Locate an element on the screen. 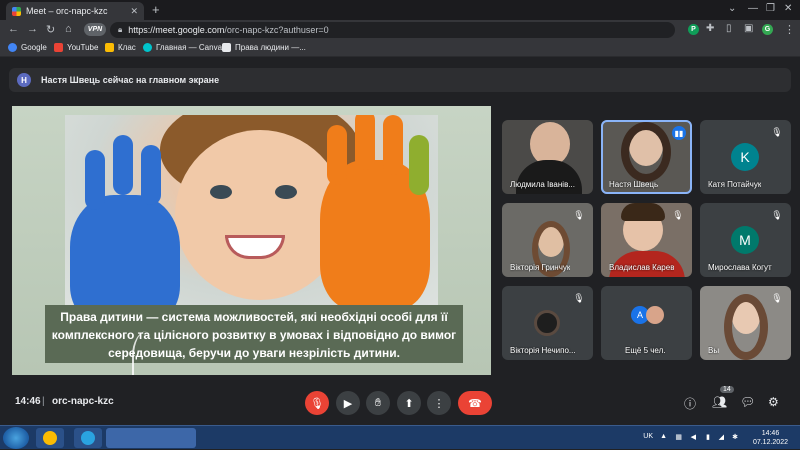 This screenshot has height=450, width=800. google-icon is located at coordinates (12, 47).